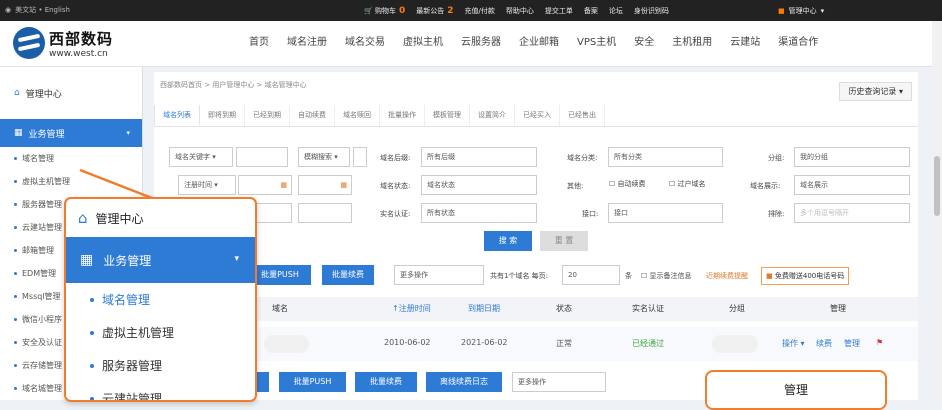  Describe the element at coordinates (307, 43) in the screenshot. I see `nav-domain-reg: 域名注册` at that location.